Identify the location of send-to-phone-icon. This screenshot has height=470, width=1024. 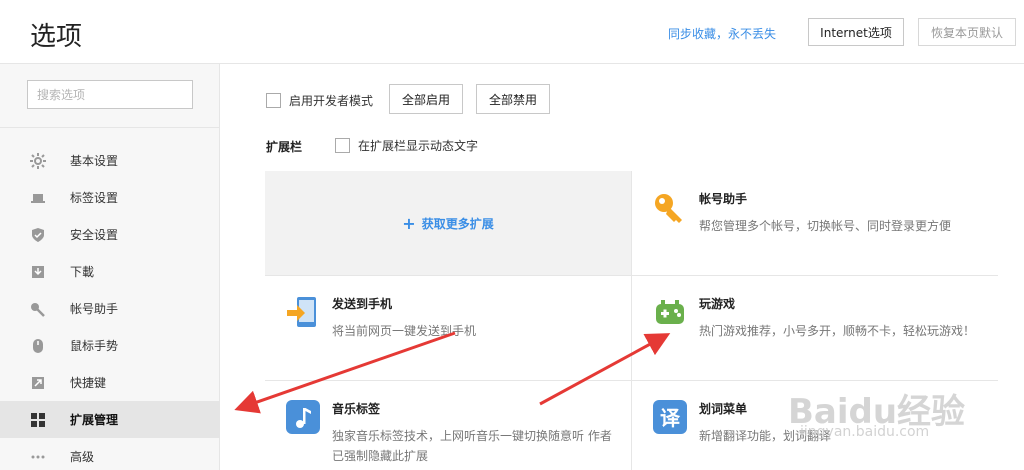
(301, 312).